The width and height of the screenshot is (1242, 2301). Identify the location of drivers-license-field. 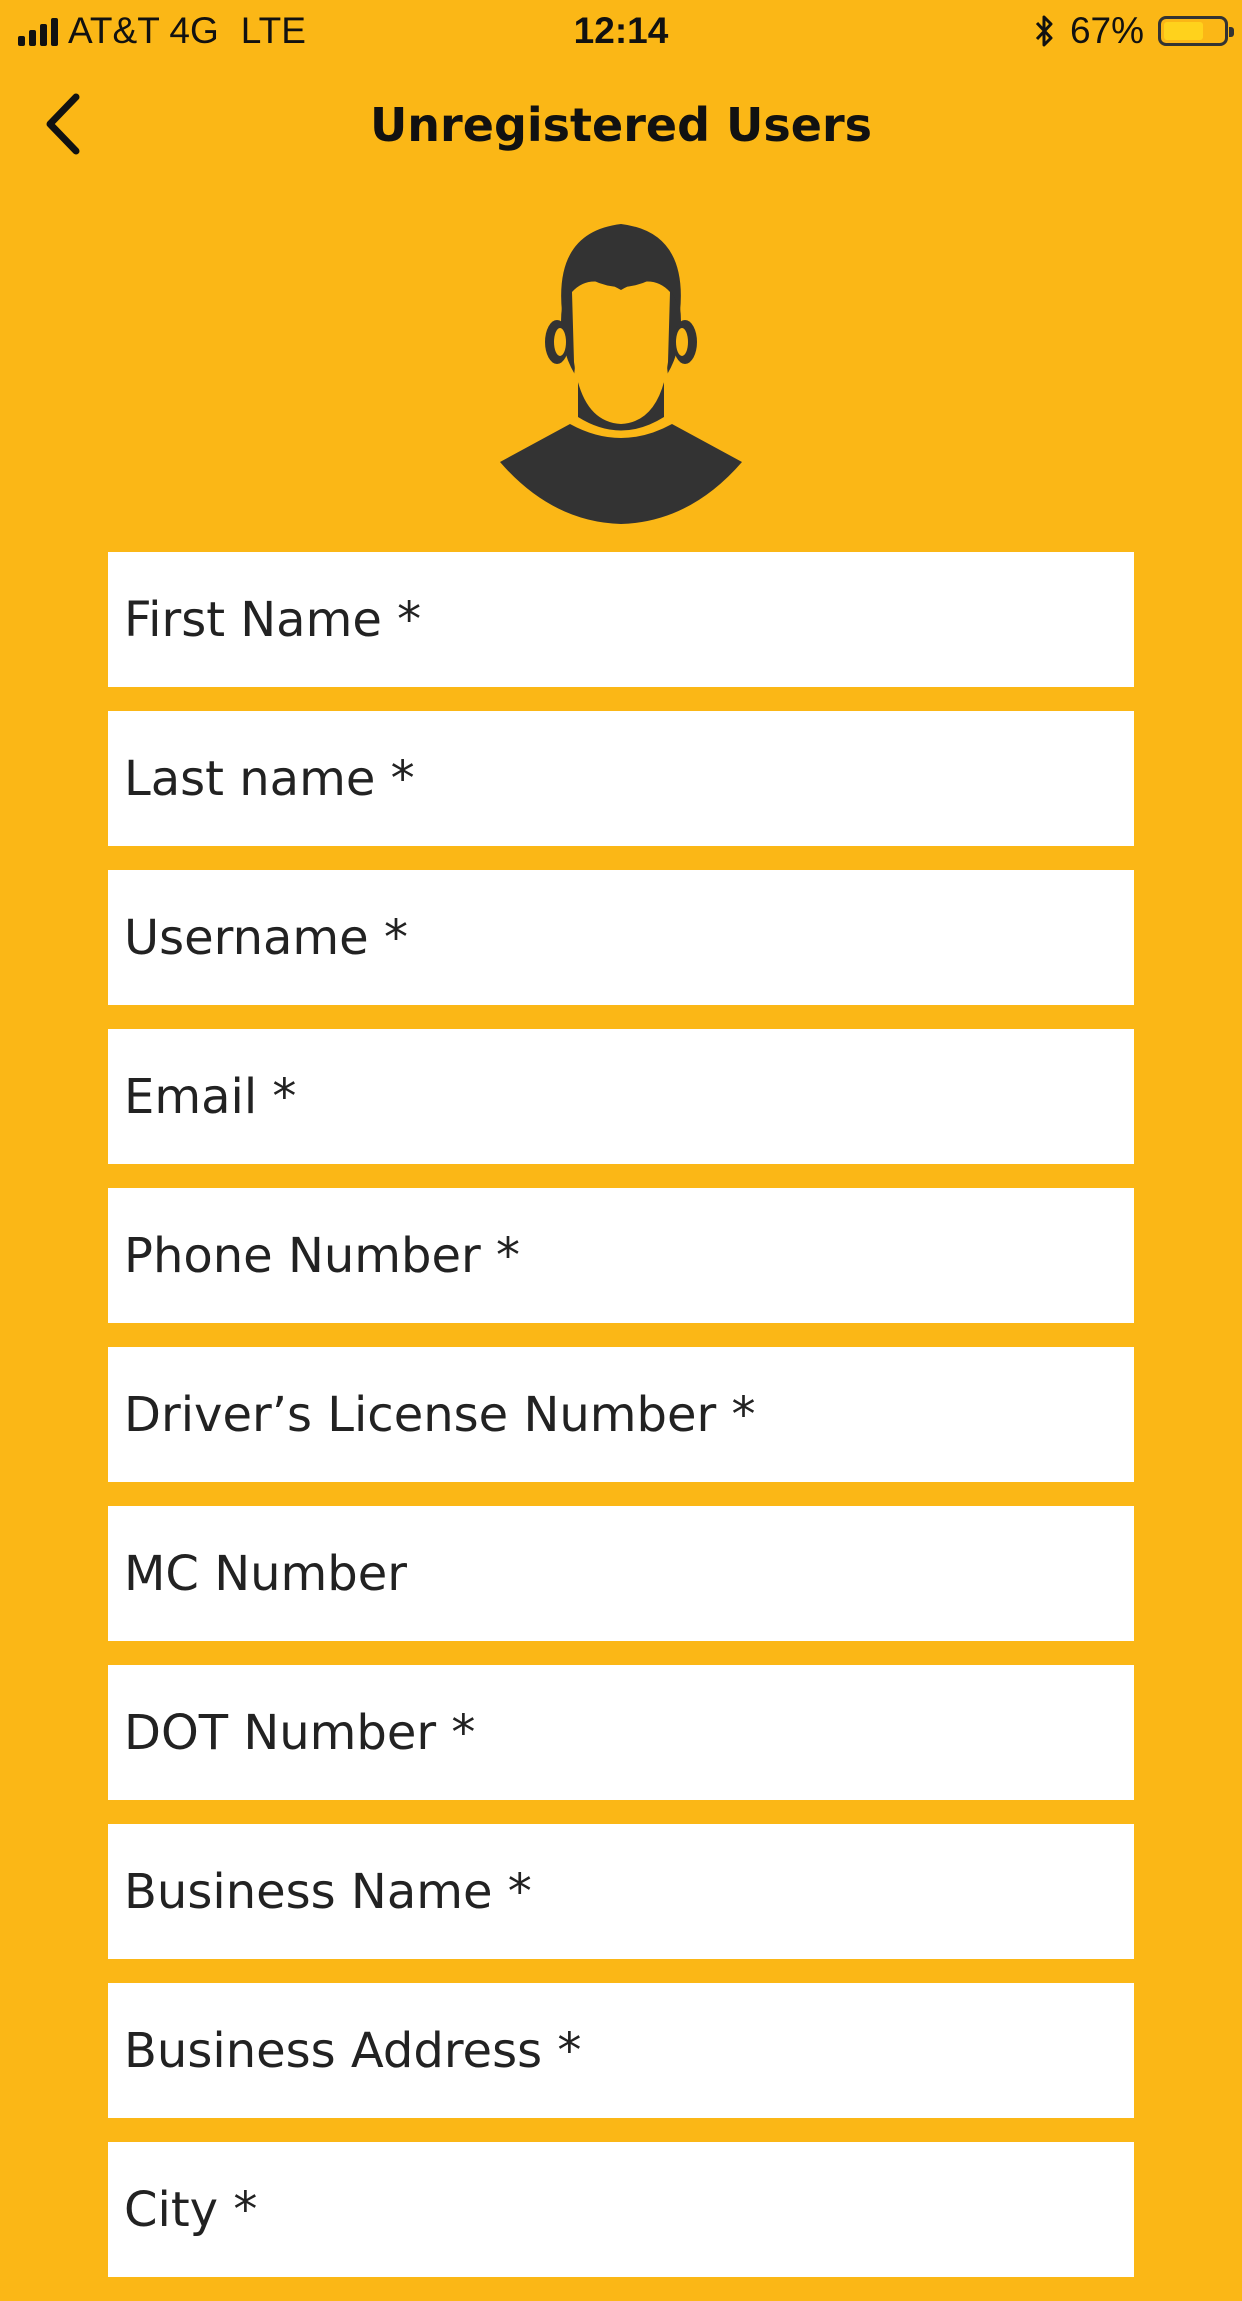
(621, 1414).